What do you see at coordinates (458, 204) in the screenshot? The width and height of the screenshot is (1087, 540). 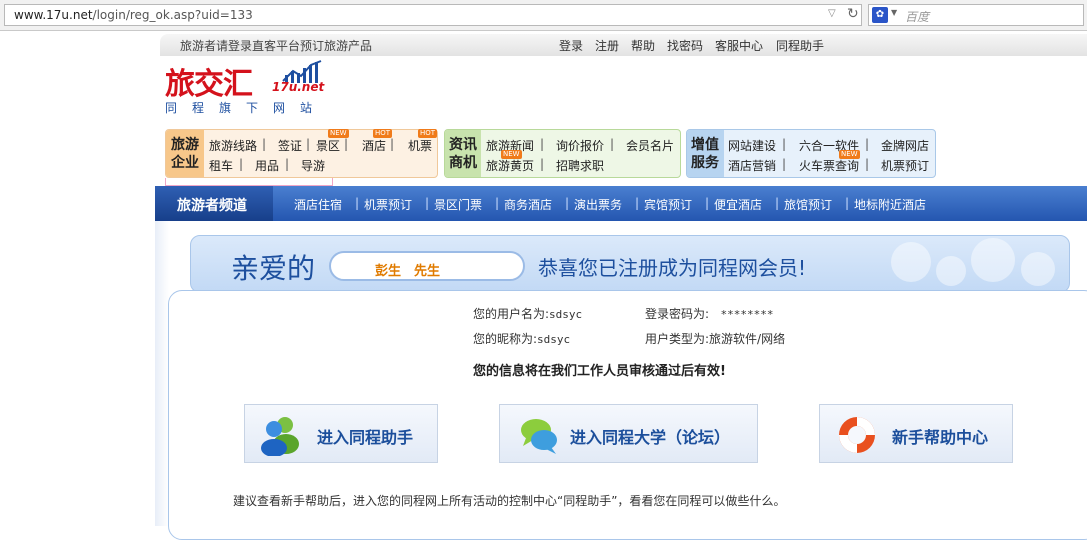 I see `nav-scenic-tickets: 景区门票` at bounding box center [458, 204].